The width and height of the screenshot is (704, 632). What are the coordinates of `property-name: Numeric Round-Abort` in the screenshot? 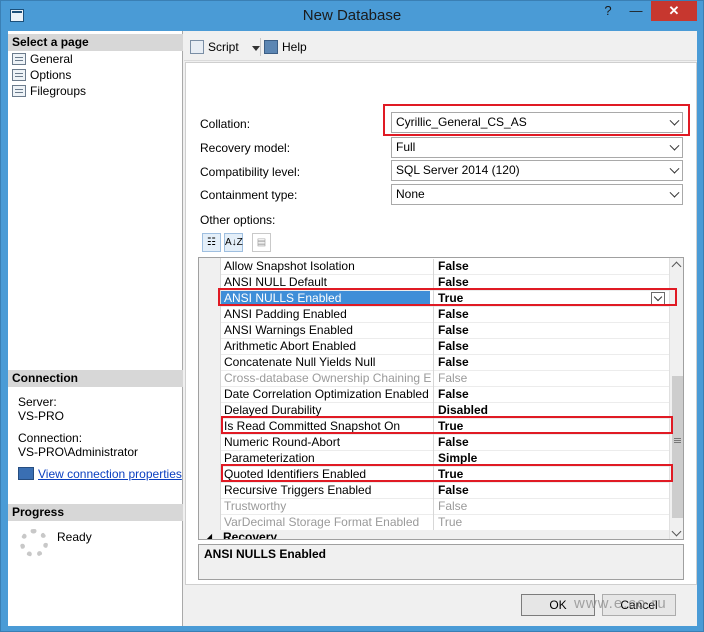 It's located at (282, 442).